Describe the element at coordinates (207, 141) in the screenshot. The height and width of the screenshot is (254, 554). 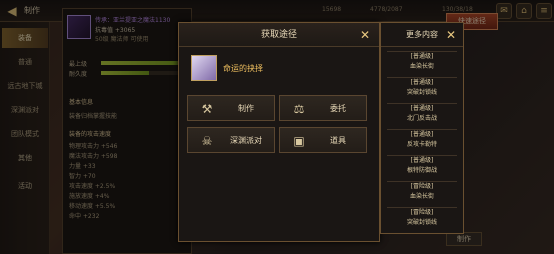
I see `demon-icon: ☠` at that location.